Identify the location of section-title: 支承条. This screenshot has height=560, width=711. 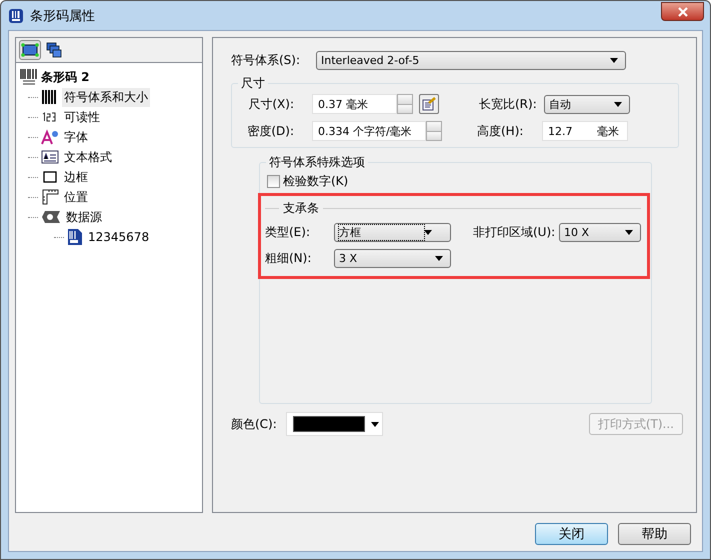
(301, 208).